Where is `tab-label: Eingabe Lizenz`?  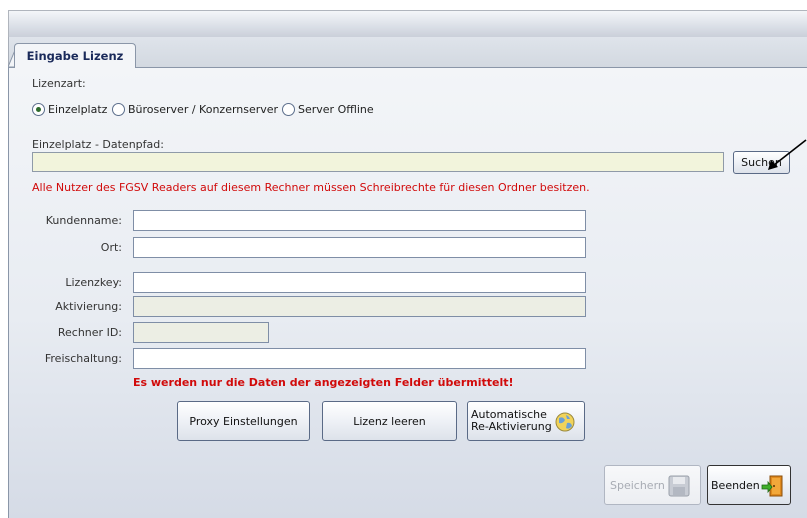 tab-label: Eingabe Lizenz is located at coordinates (75, 56).